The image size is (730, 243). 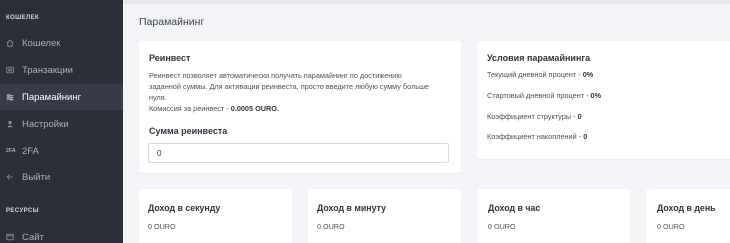 What do you see at coordinates (33, 237) in the screenshot?
I see `sidebar-item-label: Сайт` at bounding box center [33, 237].